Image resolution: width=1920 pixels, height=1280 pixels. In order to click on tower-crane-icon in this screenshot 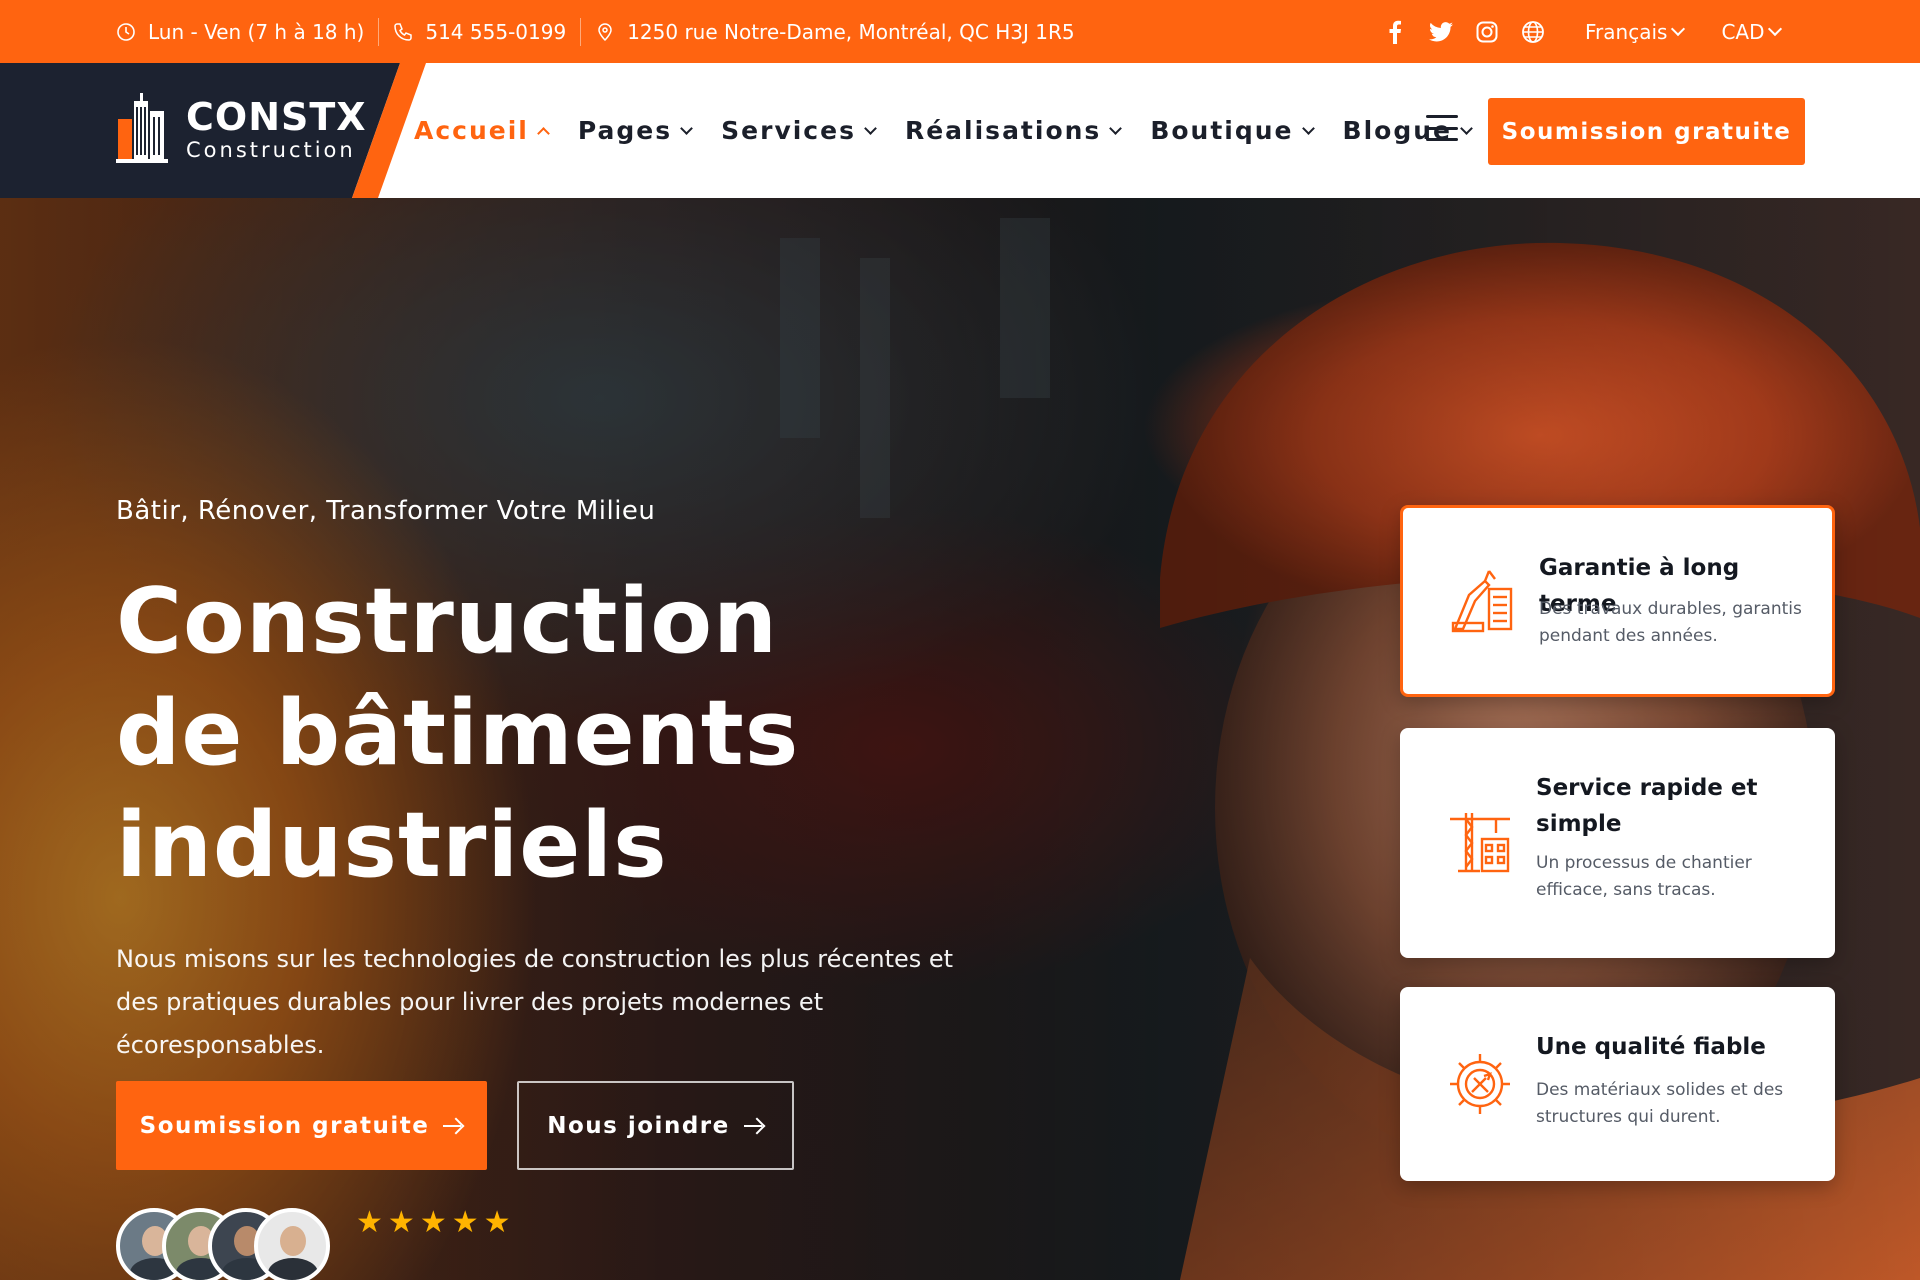, I will do `click(1480, 843)`.